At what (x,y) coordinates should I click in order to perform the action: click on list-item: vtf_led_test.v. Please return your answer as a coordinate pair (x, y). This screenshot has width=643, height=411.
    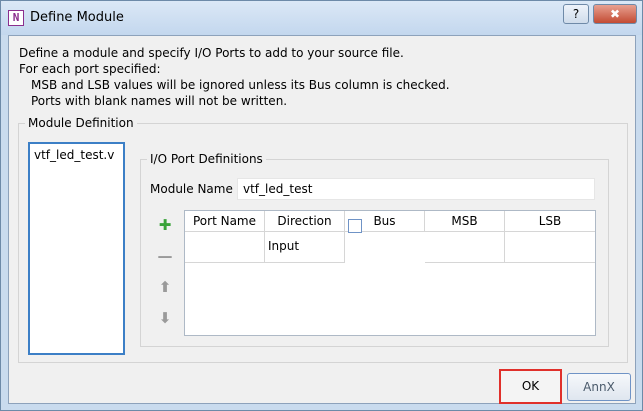
    Looking at the image, I should click on (74, 155).